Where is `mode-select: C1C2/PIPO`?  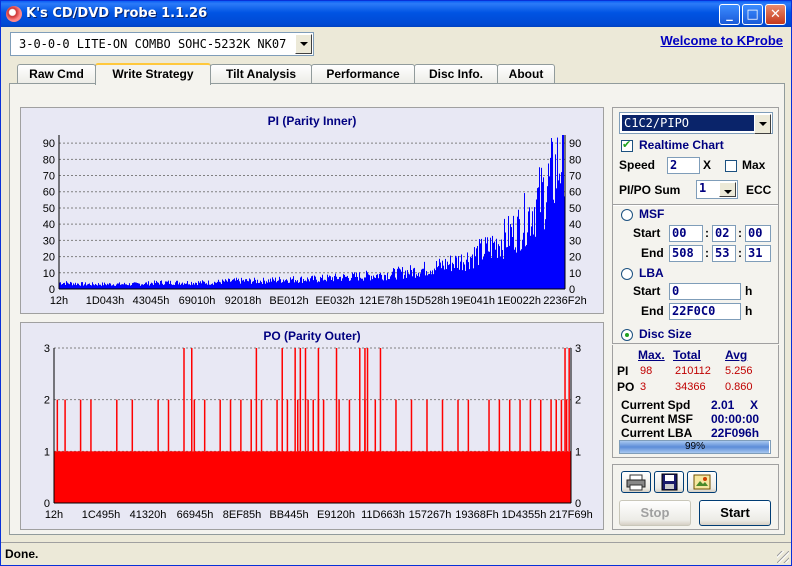 mode-select: C1C2/PIPO is located at coordinates (696, 123).